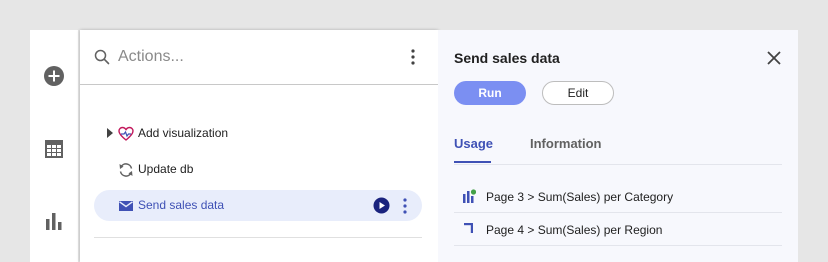 The width and height of the screenshot is (828, 262). I want to click on usage-item-text: Page 3 > Sum(Sales) per Category, so click(580, 197).